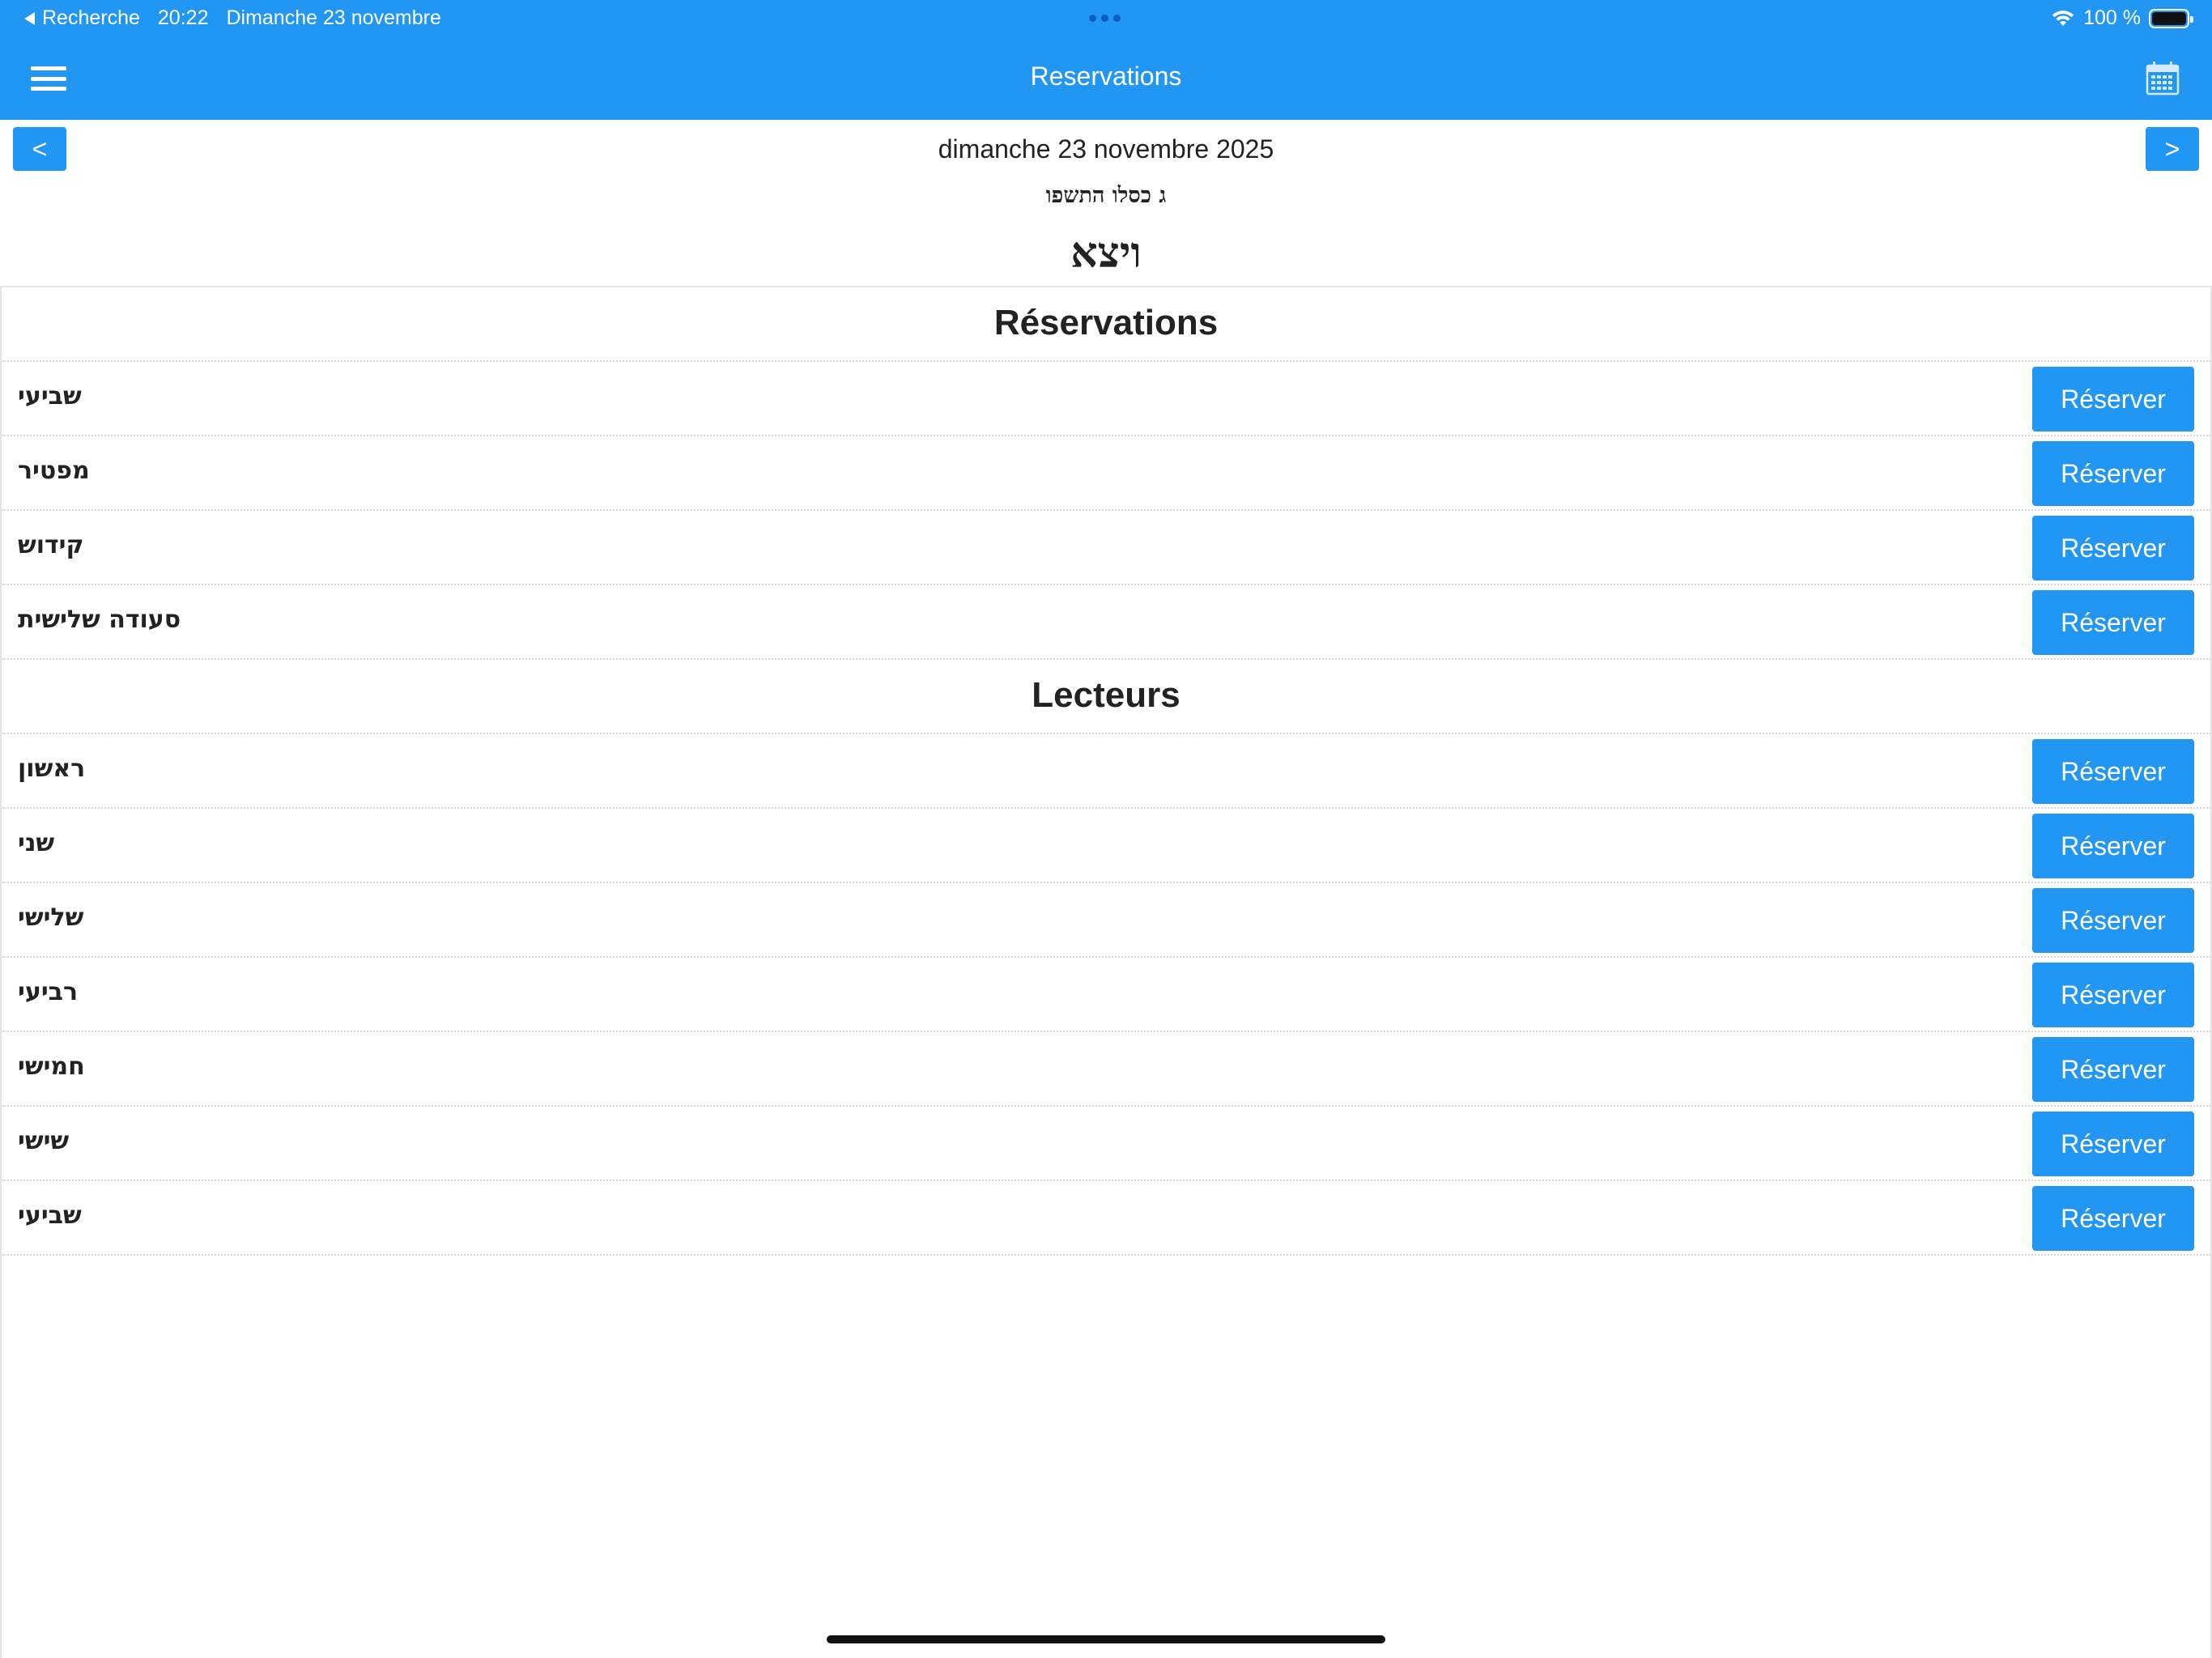  Describe the element at coordinates (51, 545) in the screenshot. I see `item-label: קידוש` at that location.